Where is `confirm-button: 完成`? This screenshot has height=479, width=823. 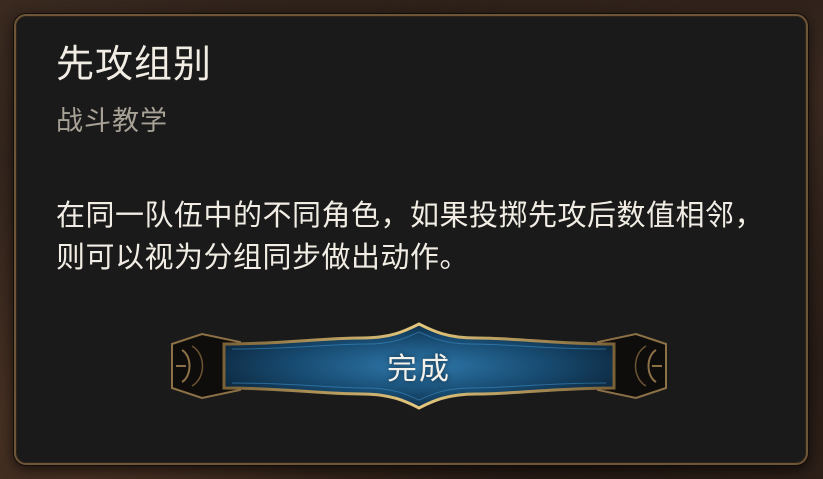
confirm-button: 完成 is located at coordinates (419, 366).